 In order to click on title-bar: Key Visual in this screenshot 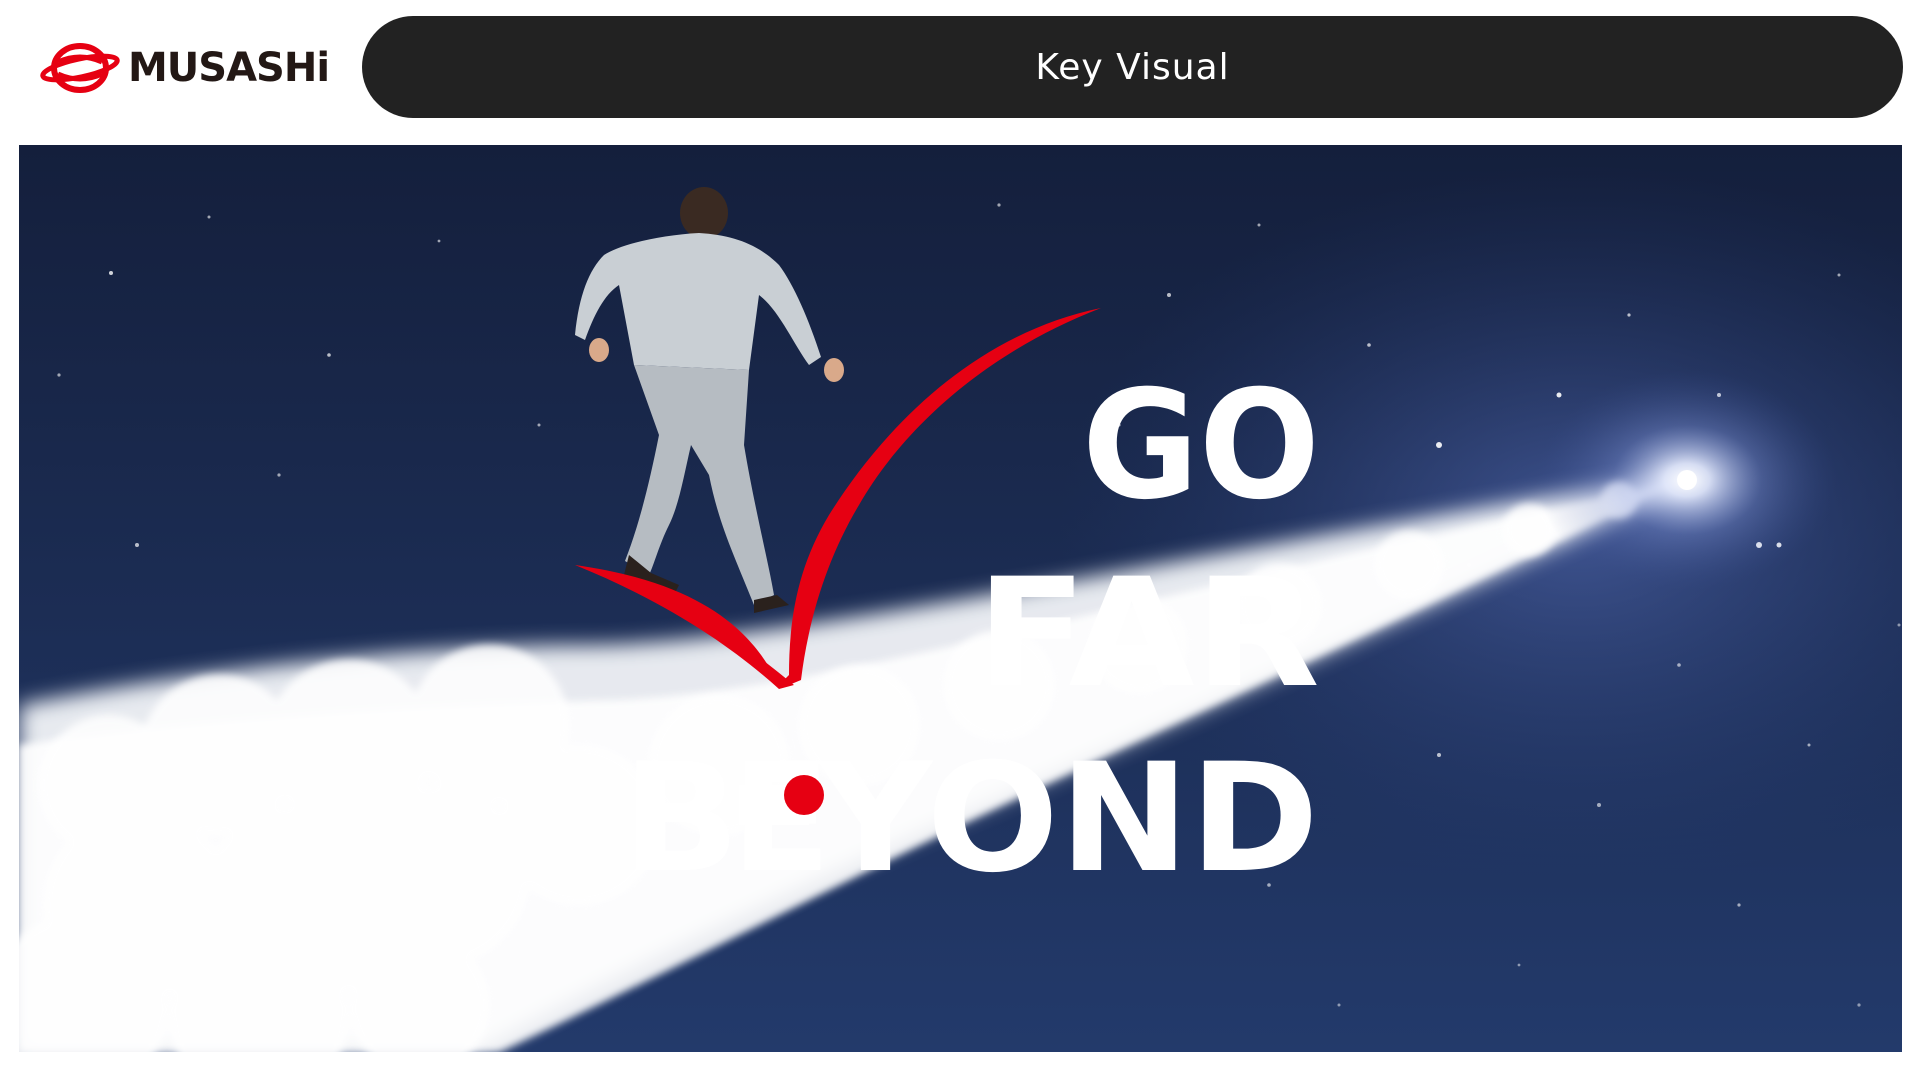, I will do `click(1132, 67)`.